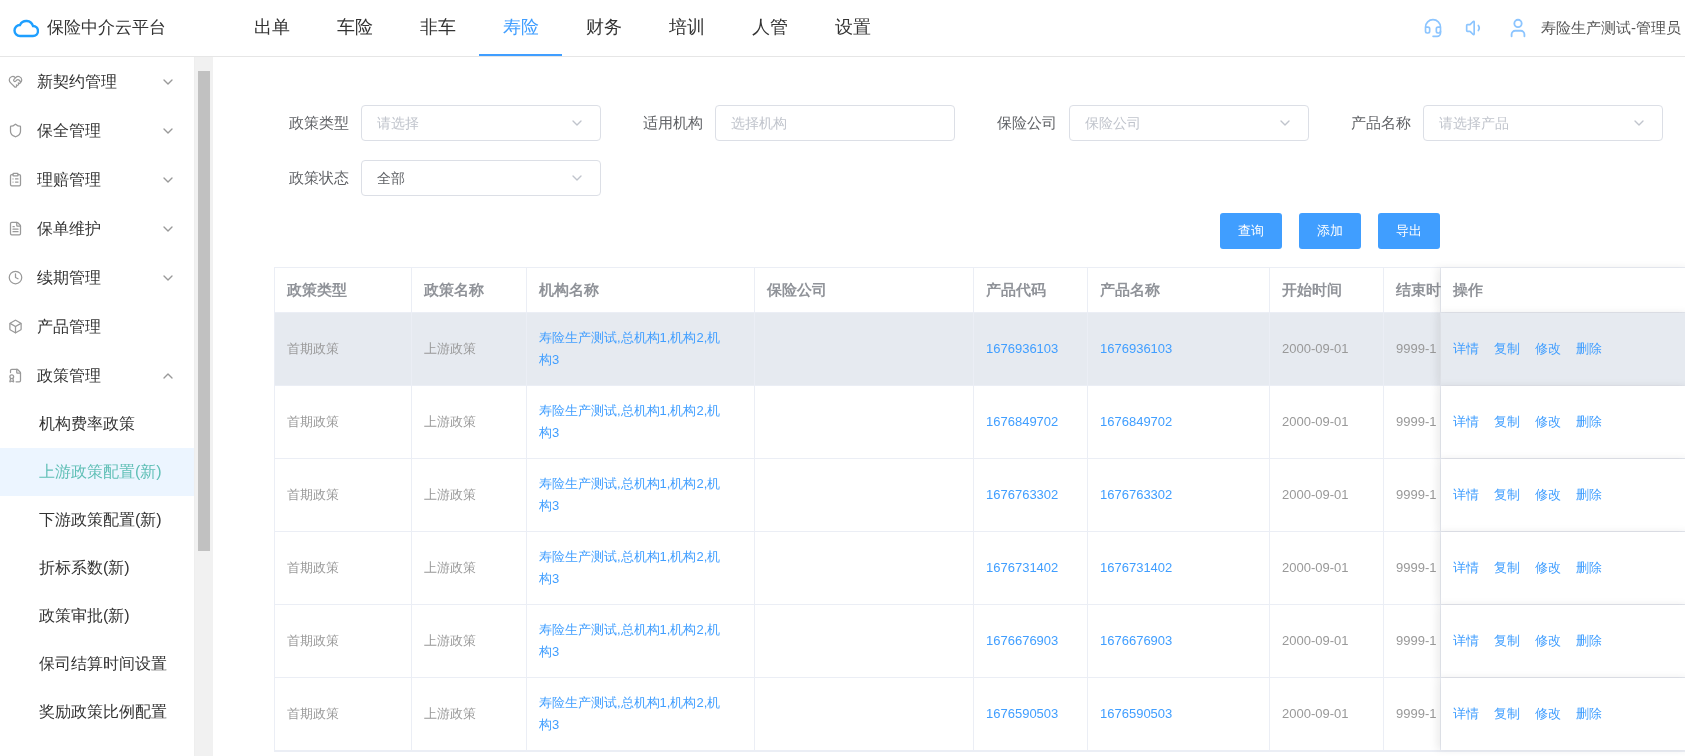 The width and height of the screenshot is (1685, 756). Describe the element at coordinates (1563, 290) in the screenshot. I see `column-header: 操作` at that location.